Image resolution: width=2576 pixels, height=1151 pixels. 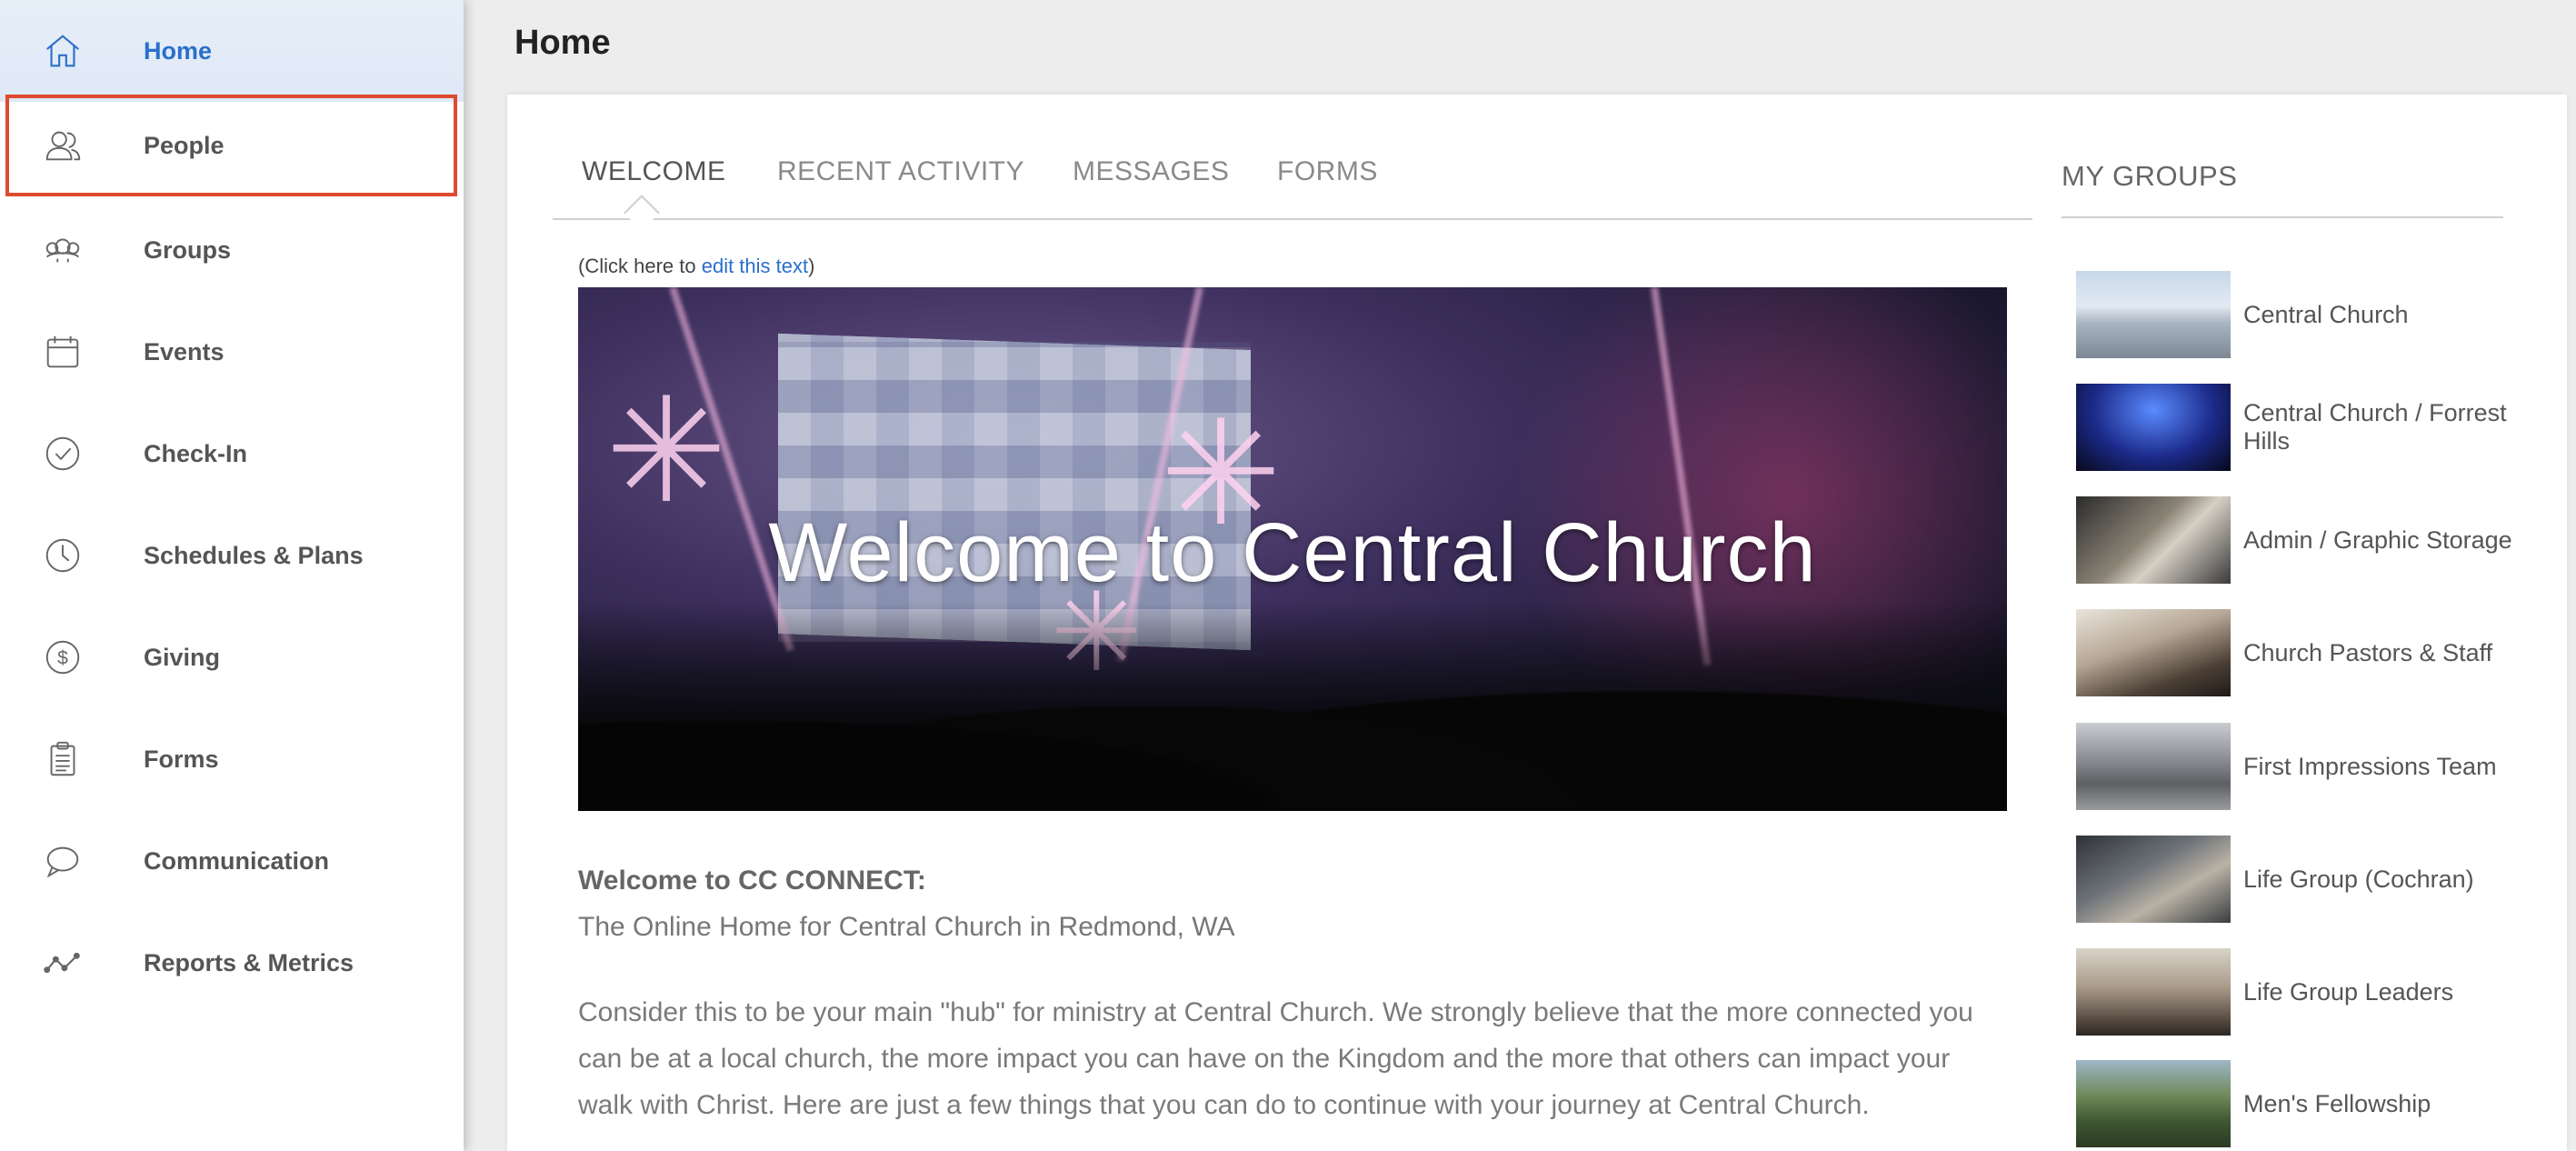 I want to click on group-item: Central Church, so click(x=2294, y=315).